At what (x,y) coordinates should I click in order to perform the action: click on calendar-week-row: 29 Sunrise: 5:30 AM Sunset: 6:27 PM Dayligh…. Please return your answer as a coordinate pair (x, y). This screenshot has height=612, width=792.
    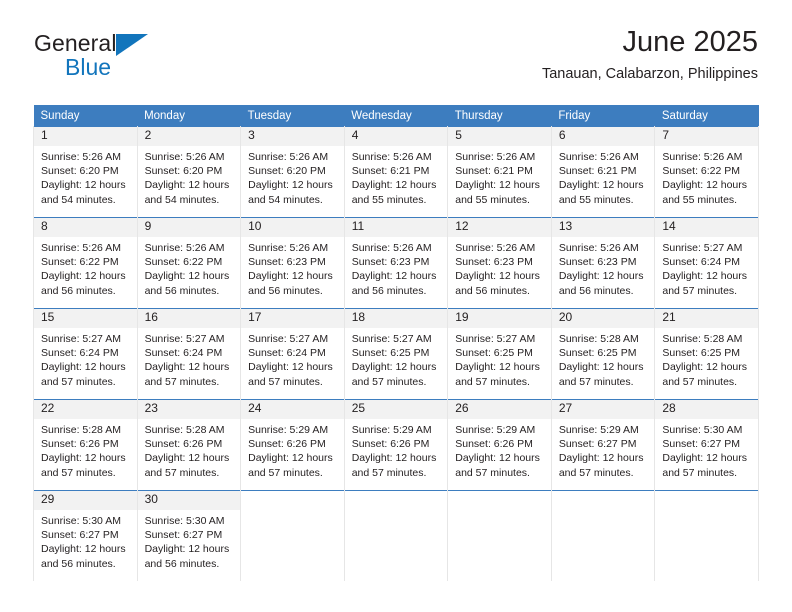
    Looking at the image, I should click on (396, 535).